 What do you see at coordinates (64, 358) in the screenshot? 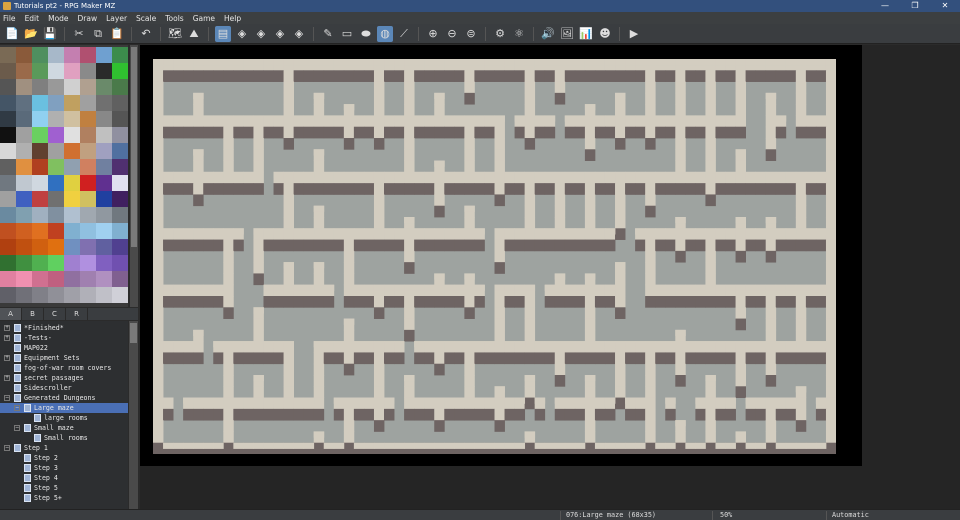
I see `map-tree-item: + Equipment Sets` at bounding box center [64, 358].